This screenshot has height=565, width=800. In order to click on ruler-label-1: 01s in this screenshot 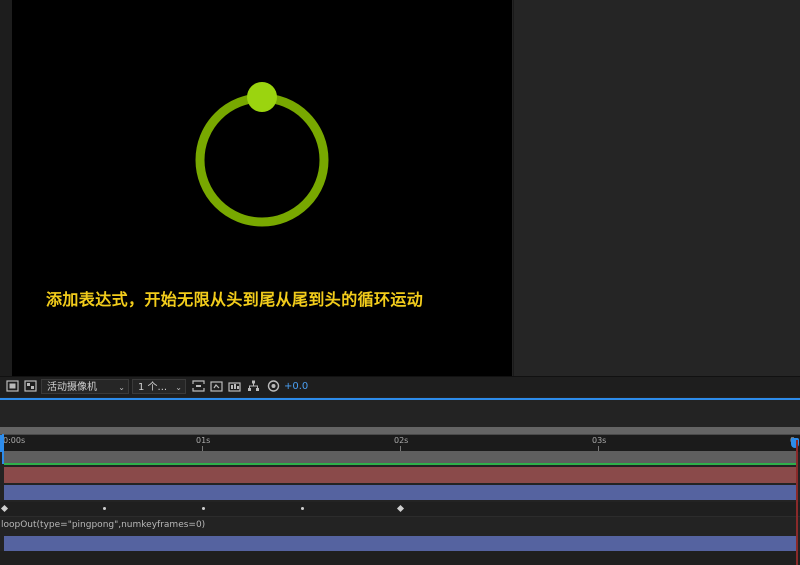, I will do `click(203, 440)`.